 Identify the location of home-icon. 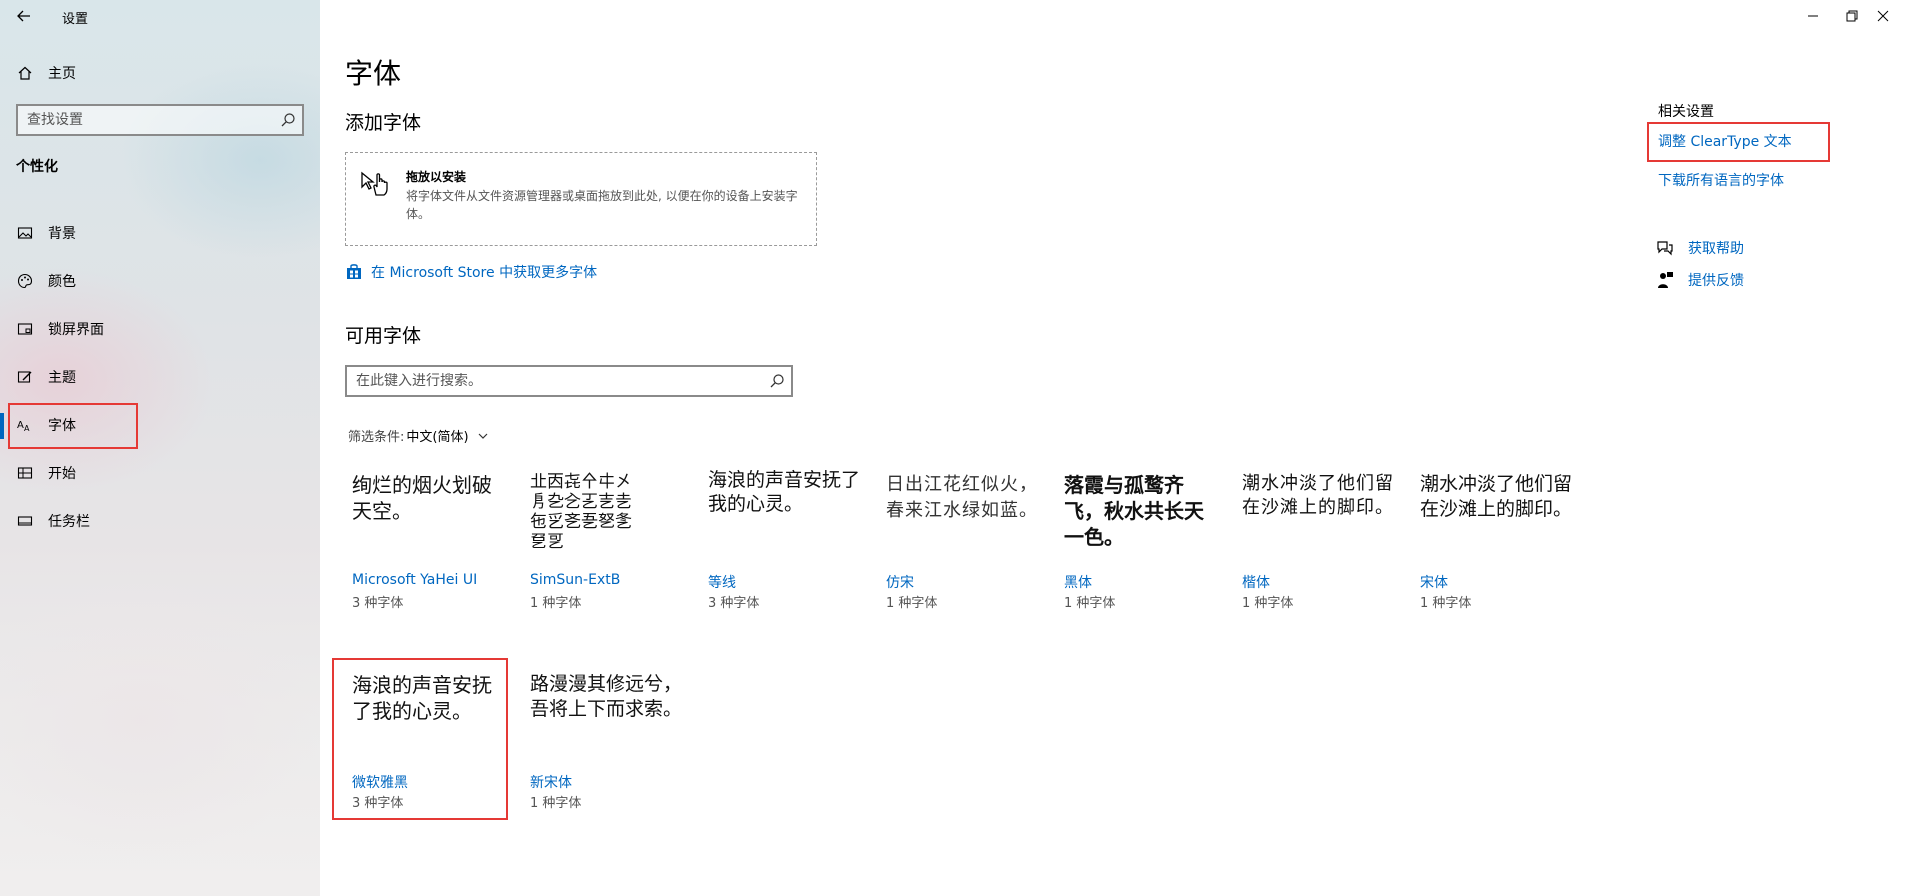
(25, 73).